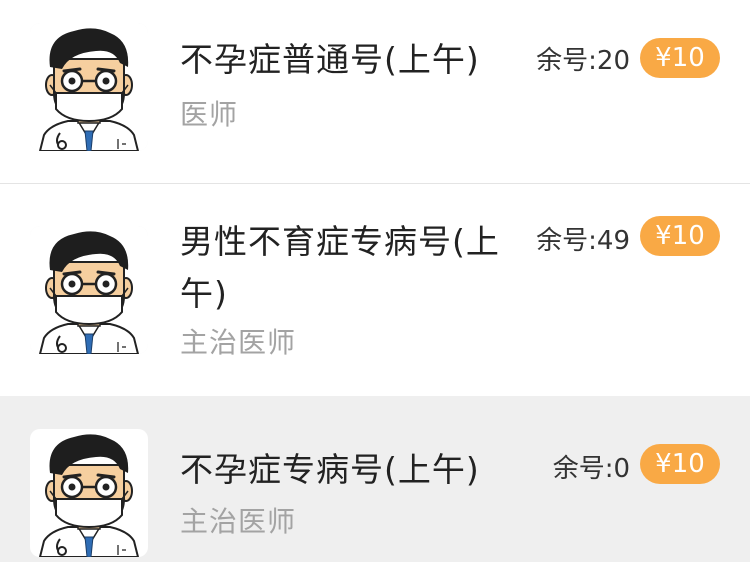  What do you see at coordinates (591, 469) in the screenshot?
I see `remaining-count: 余号:0` at bounding box center [591, 469].